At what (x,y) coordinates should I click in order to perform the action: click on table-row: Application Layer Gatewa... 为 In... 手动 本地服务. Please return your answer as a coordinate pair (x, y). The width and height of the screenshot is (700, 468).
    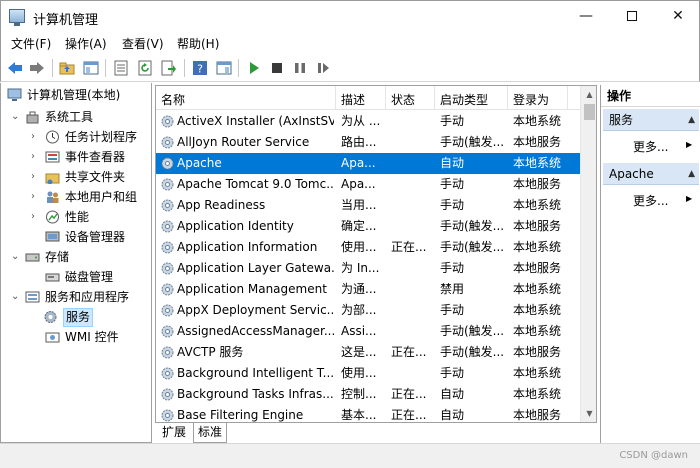
    Looking at the image, I should click on (368, 268).